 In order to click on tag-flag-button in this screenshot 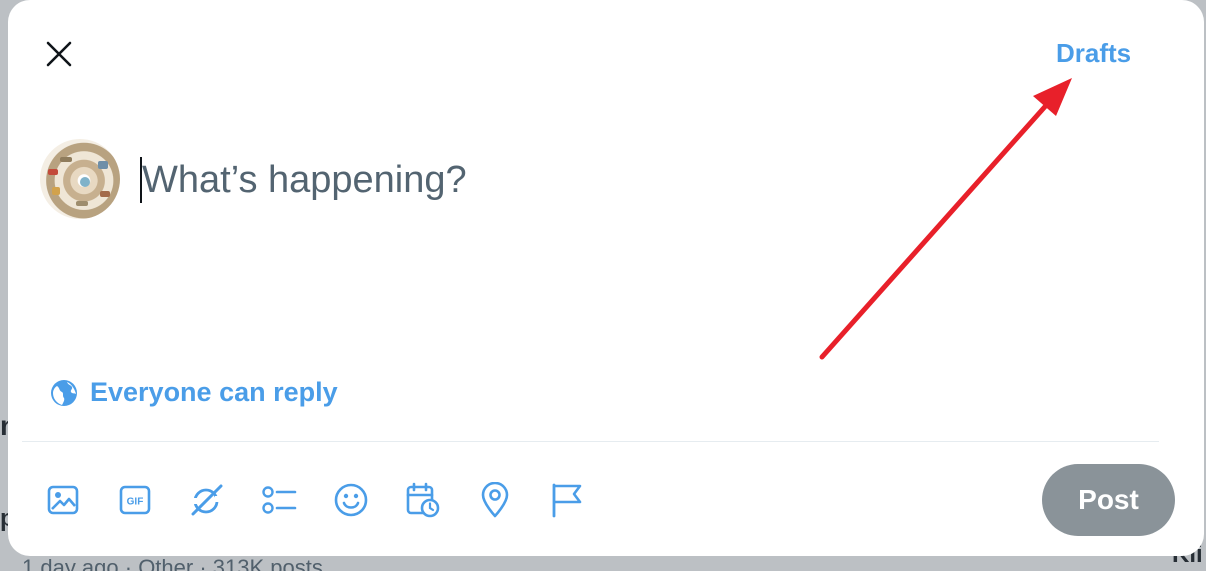, I will do `click(567, 500)`.